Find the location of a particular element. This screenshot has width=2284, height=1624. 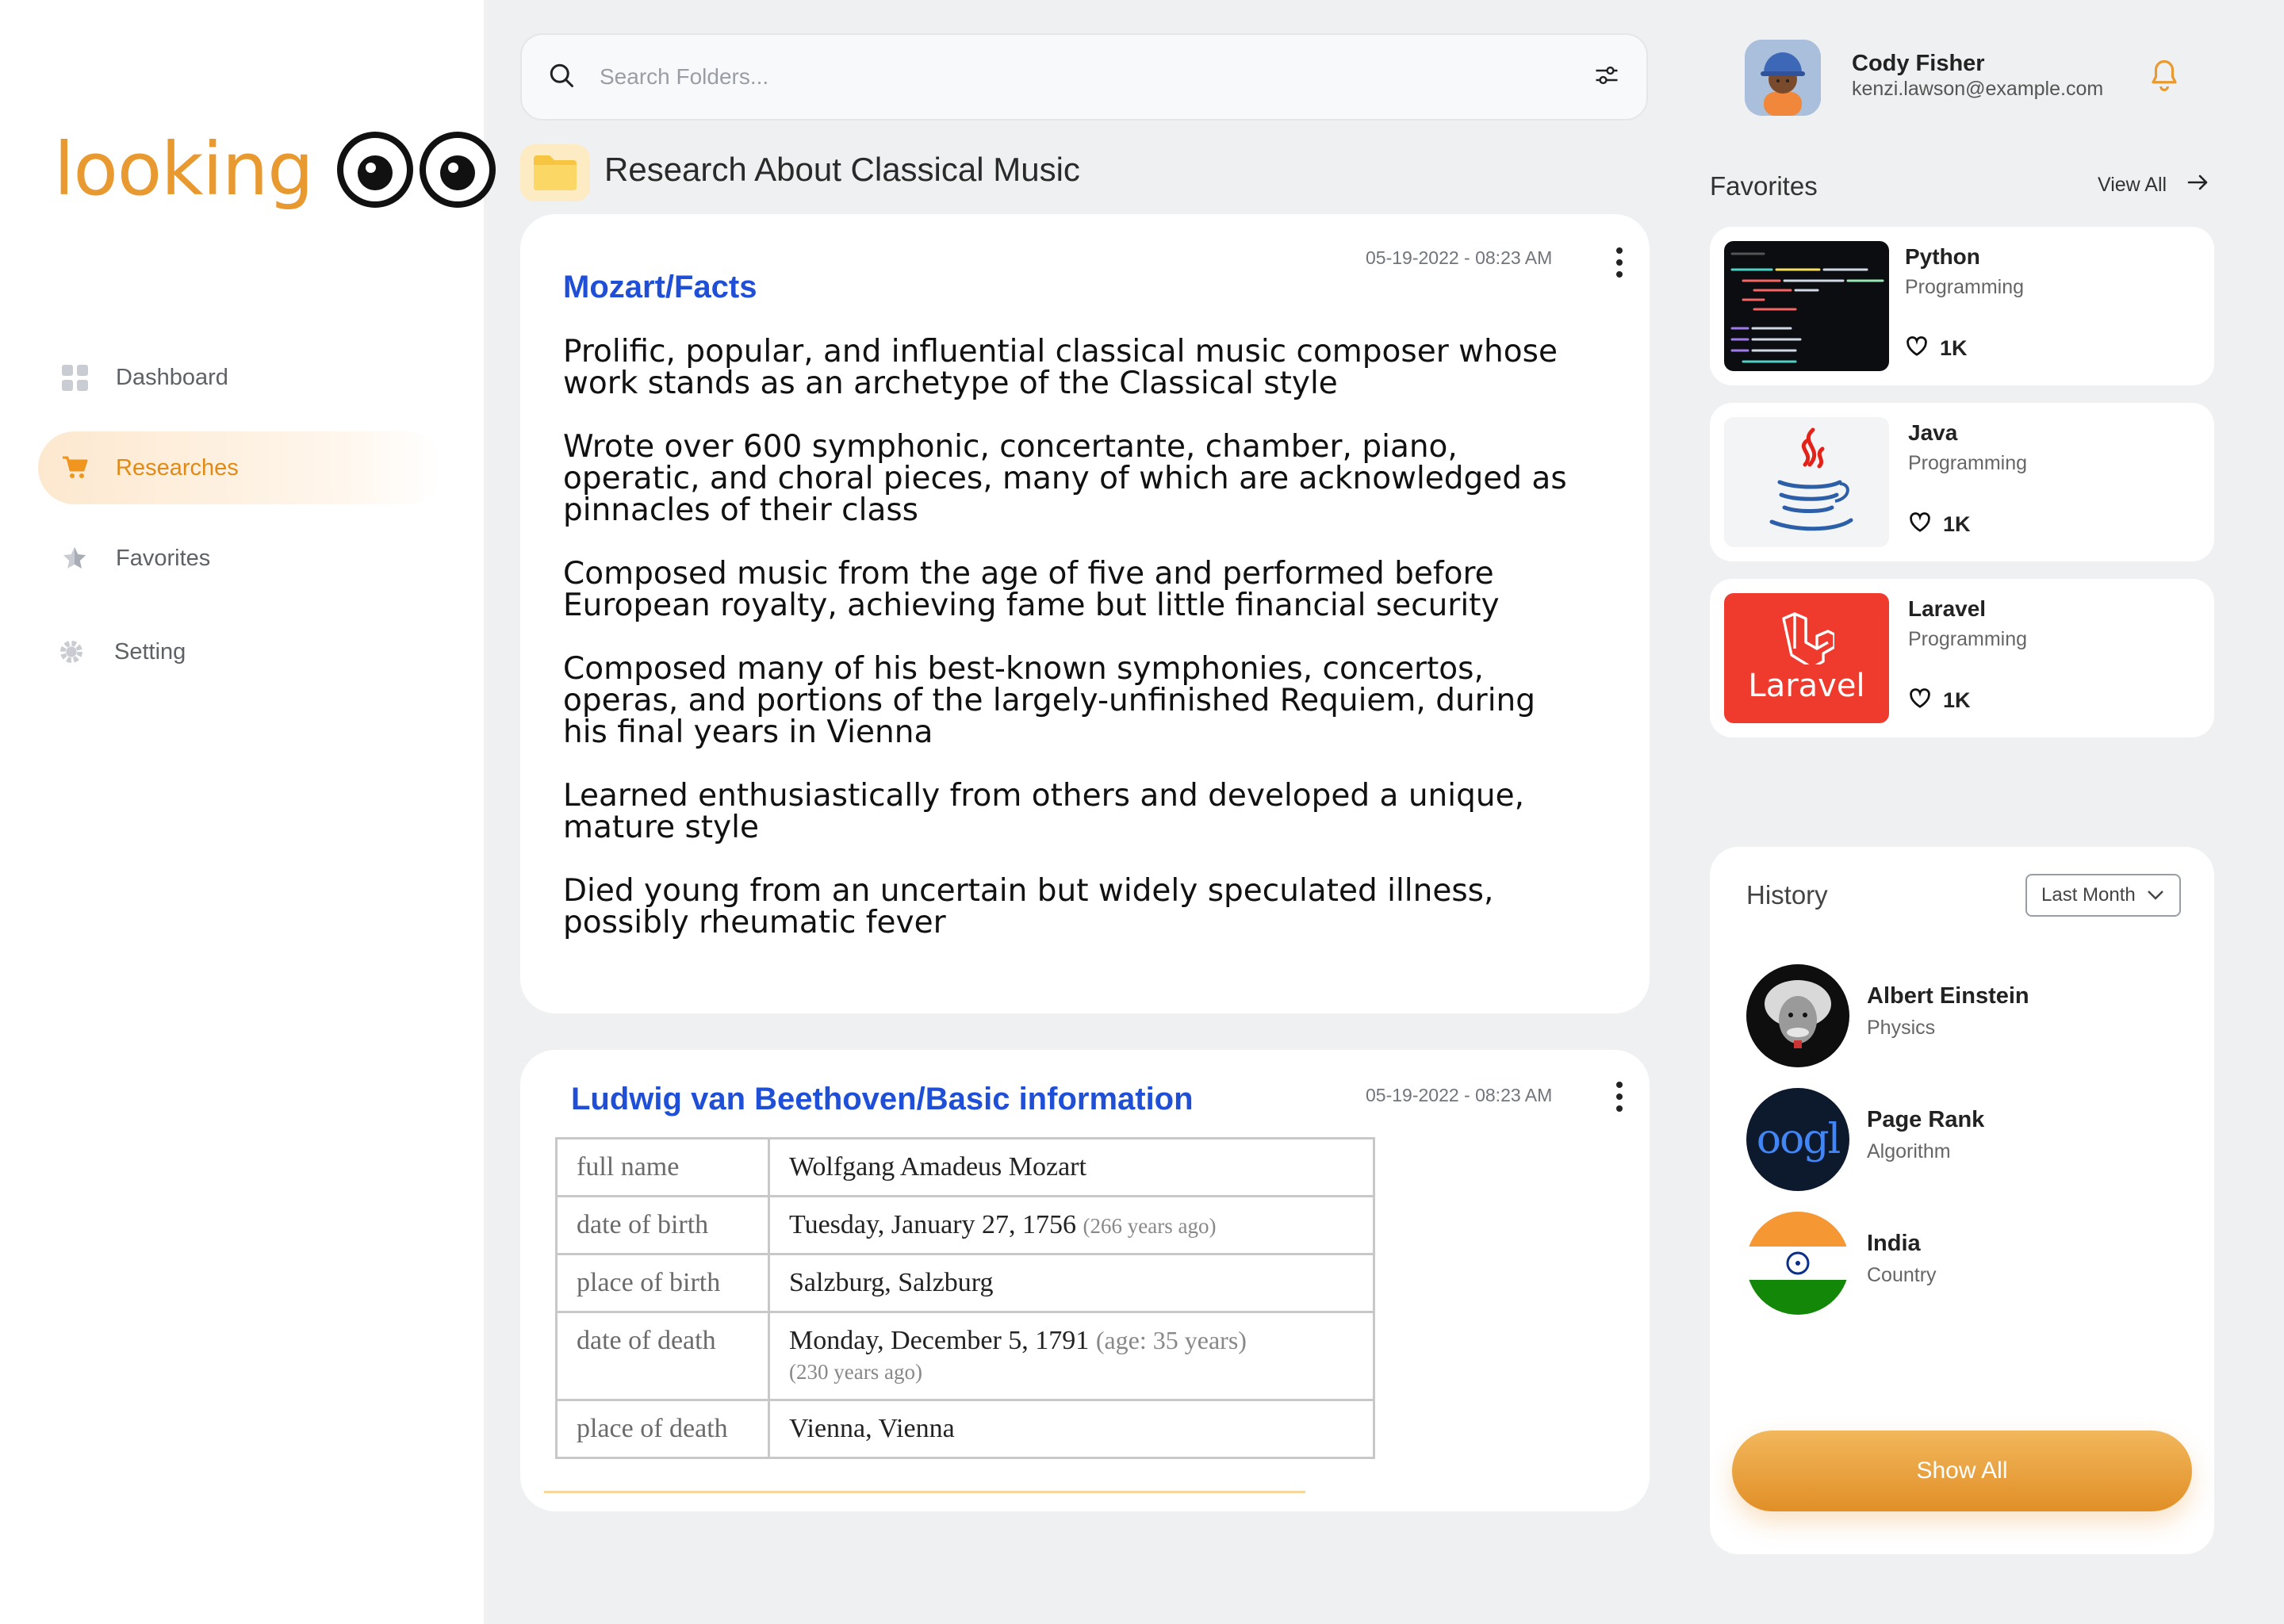

history-item-einstein: Albert Einstein Physics is located at coordinates (1968, 1015).